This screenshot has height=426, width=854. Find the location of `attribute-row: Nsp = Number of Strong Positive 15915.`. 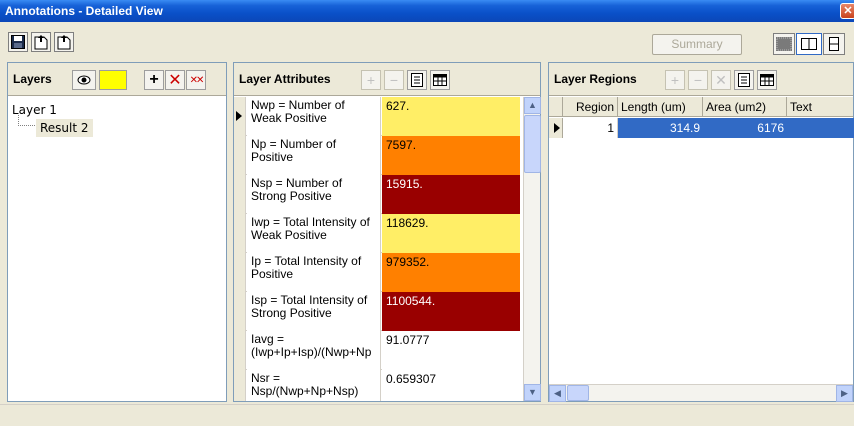

attribute-row: Nsp = Number of Strong Positive 15915. is located at coordinates (377, 194).